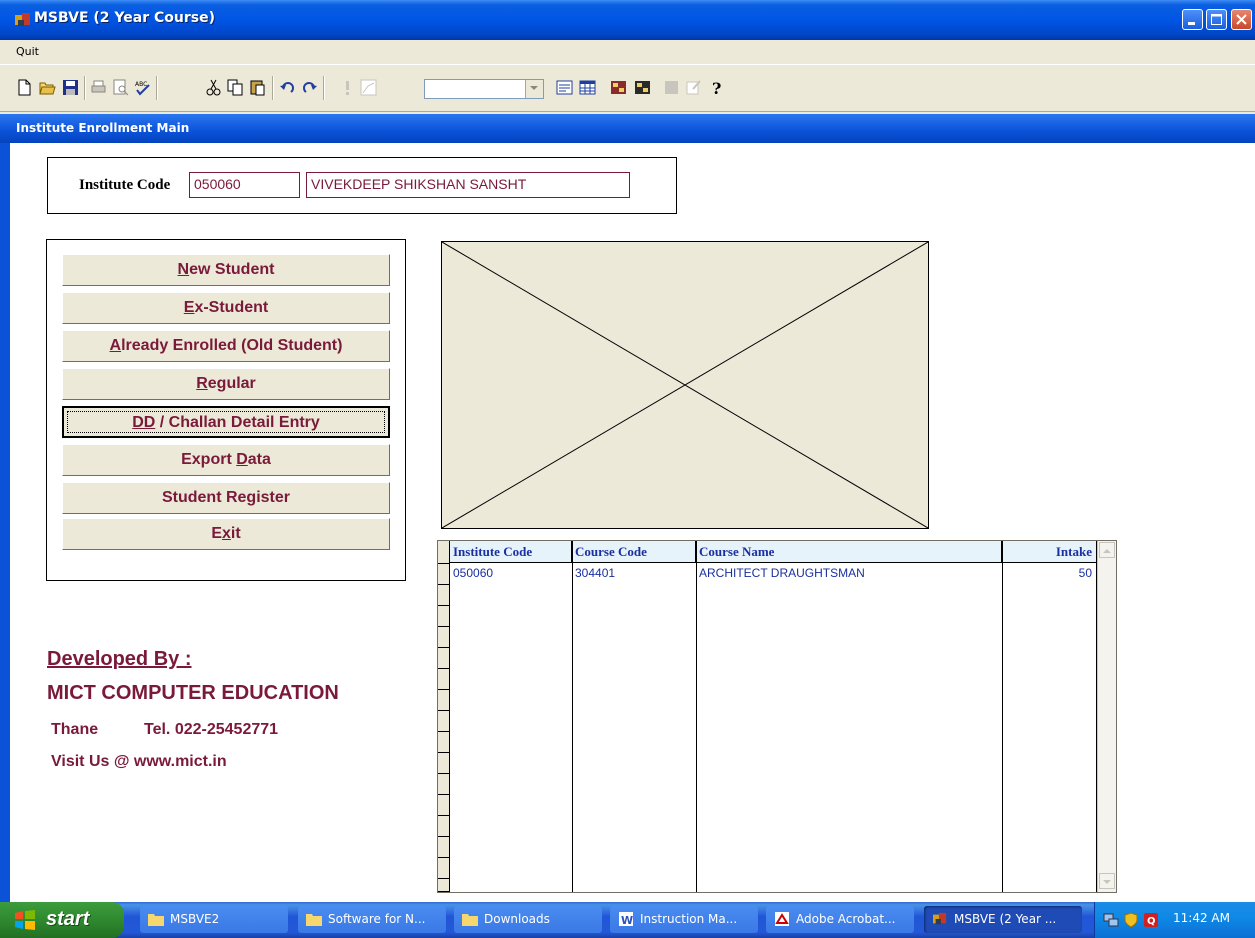  I want to click on regular-button: Regular, so click(226, 384).